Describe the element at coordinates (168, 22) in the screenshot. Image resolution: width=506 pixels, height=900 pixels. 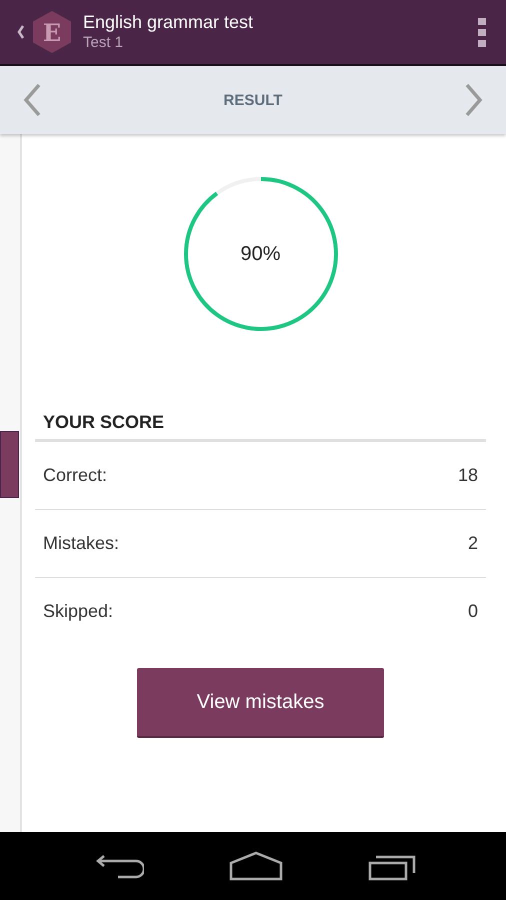
I see `app-title: English grammar test` at that location.